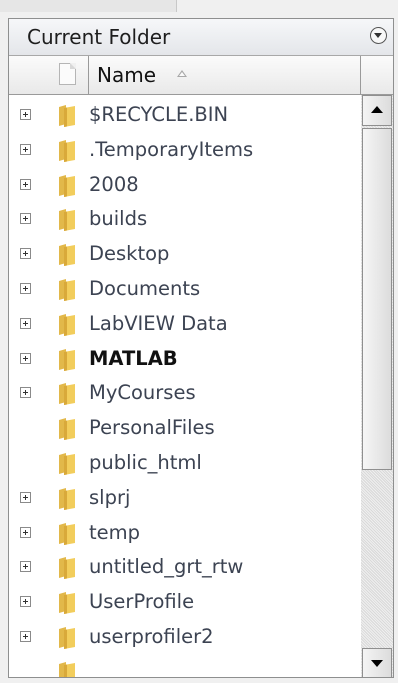  Describe the element at coordinates (185, 534) in the screenshot. I see `list-item: temp` at that location.